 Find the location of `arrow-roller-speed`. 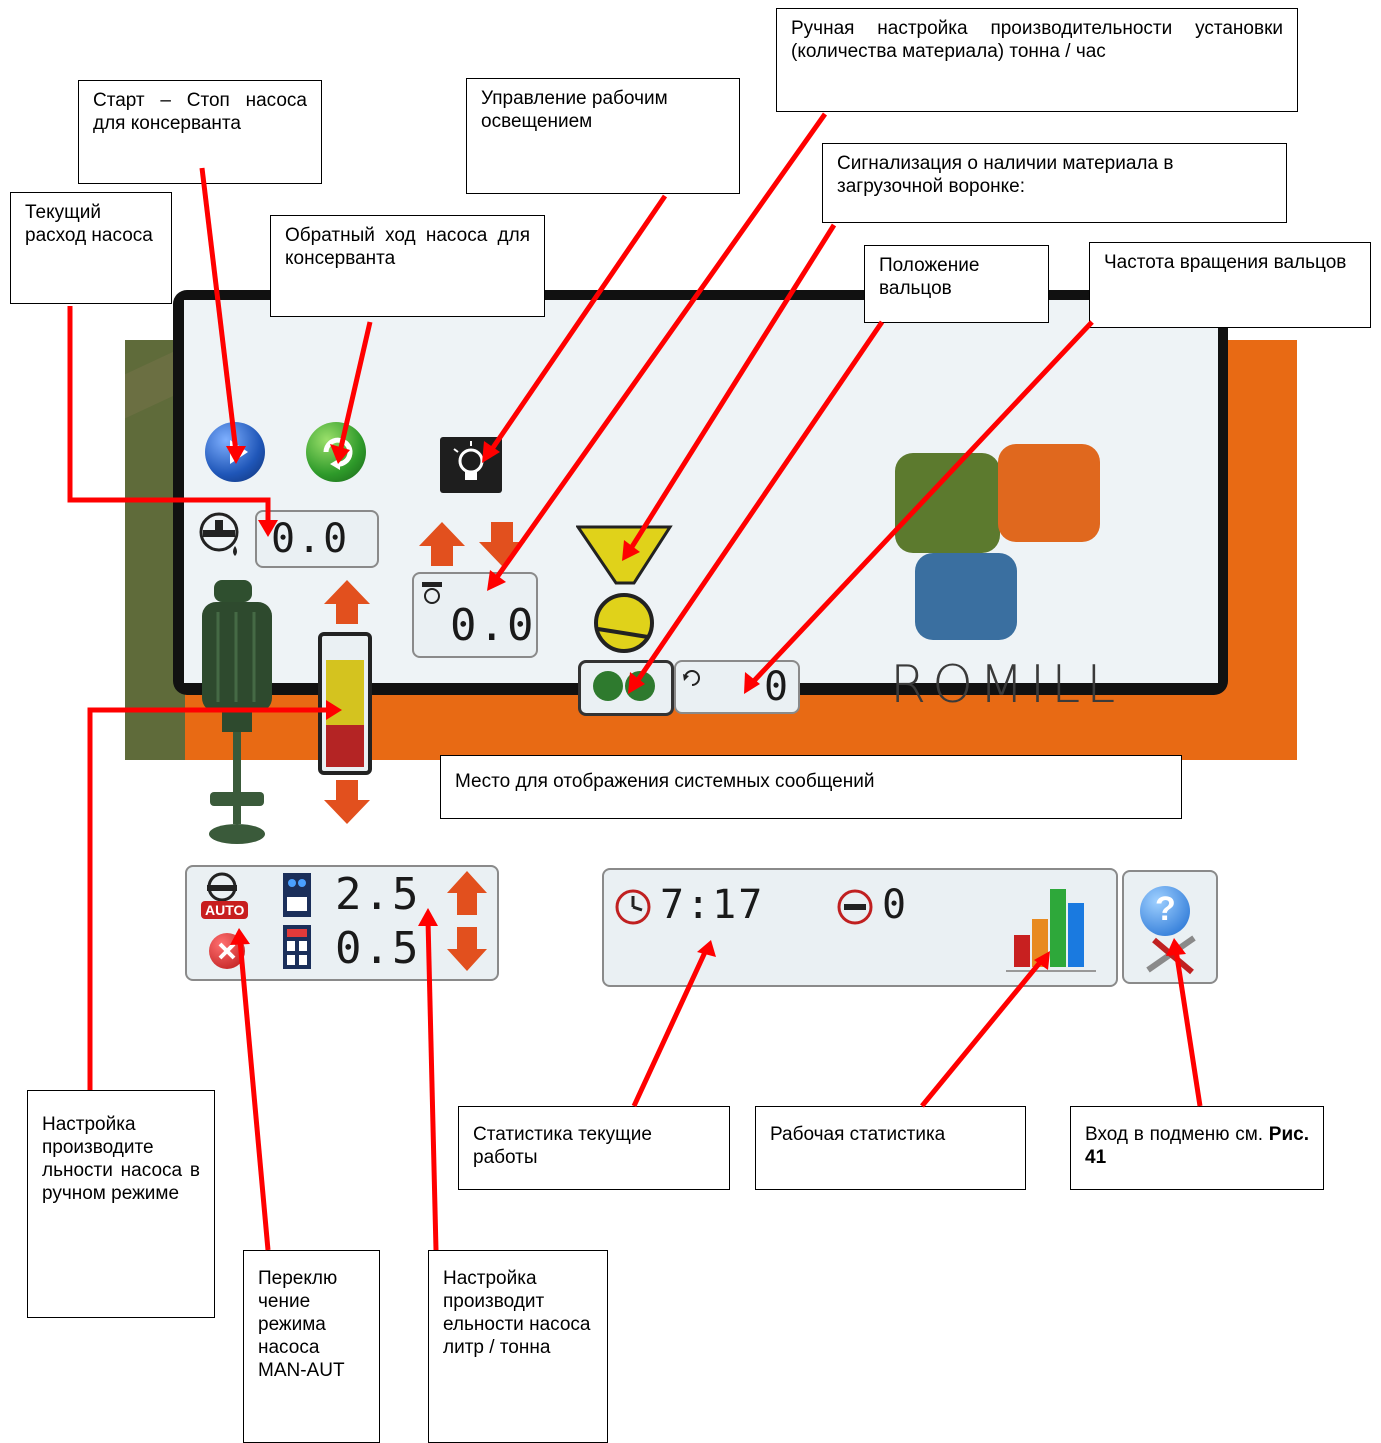

arrow-roller-speed is located at coordinates (922, 502).